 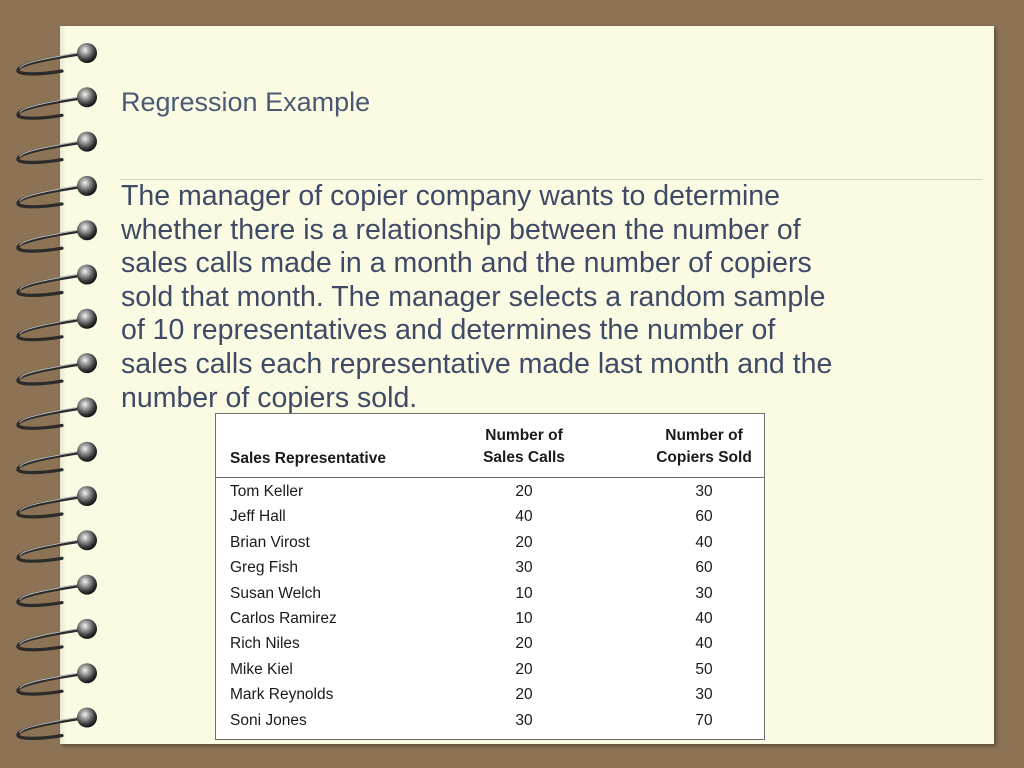 What do you see at coordinates (56, 391) in the screenshot?
I see `spiral-binding-icon` at bounding box center [56, 391].